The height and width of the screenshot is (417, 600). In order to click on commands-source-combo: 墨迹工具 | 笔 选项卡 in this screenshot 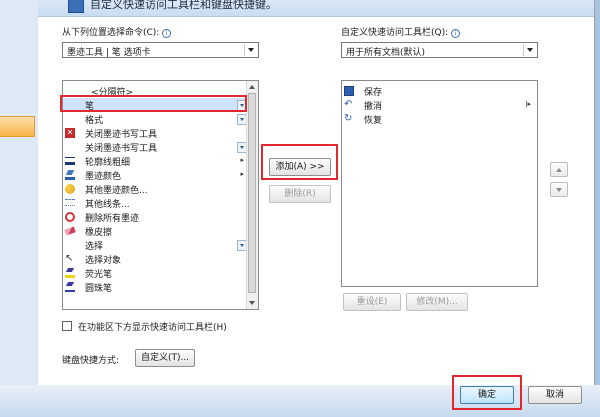, I will do `click(160, 50)`.